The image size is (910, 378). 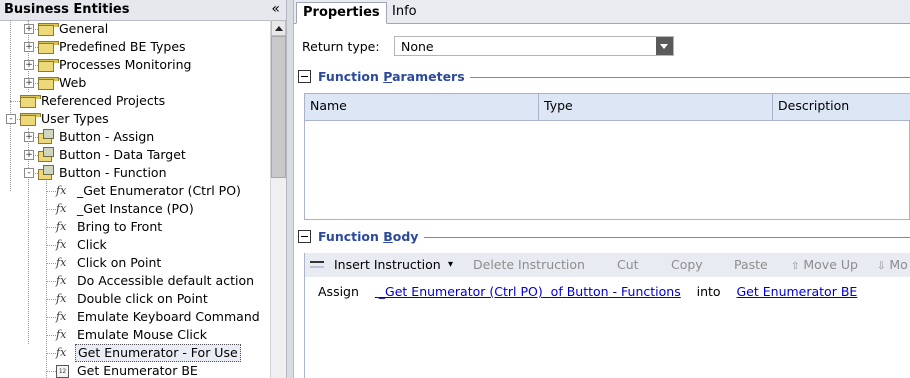 What do you see at coordinates (604, 77) in the screenshot?
I see `function-parameters-section: Function Parameters` at bounding box center [604, 77].